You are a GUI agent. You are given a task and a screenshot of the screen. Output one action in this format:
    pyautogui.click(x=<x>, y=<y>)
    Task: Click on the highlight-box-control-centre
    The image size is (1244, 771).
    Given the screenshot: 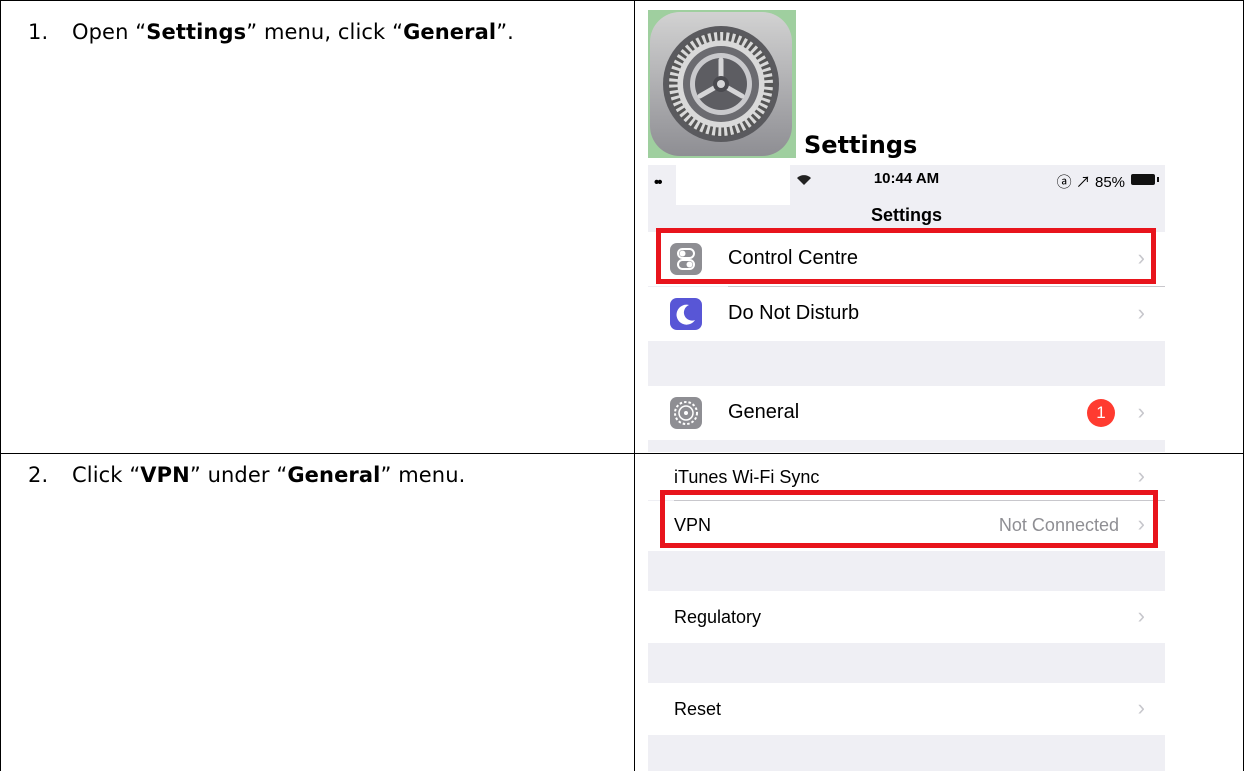 What is the action you would take?
    pyautogui.click(x=906, y=256)
    